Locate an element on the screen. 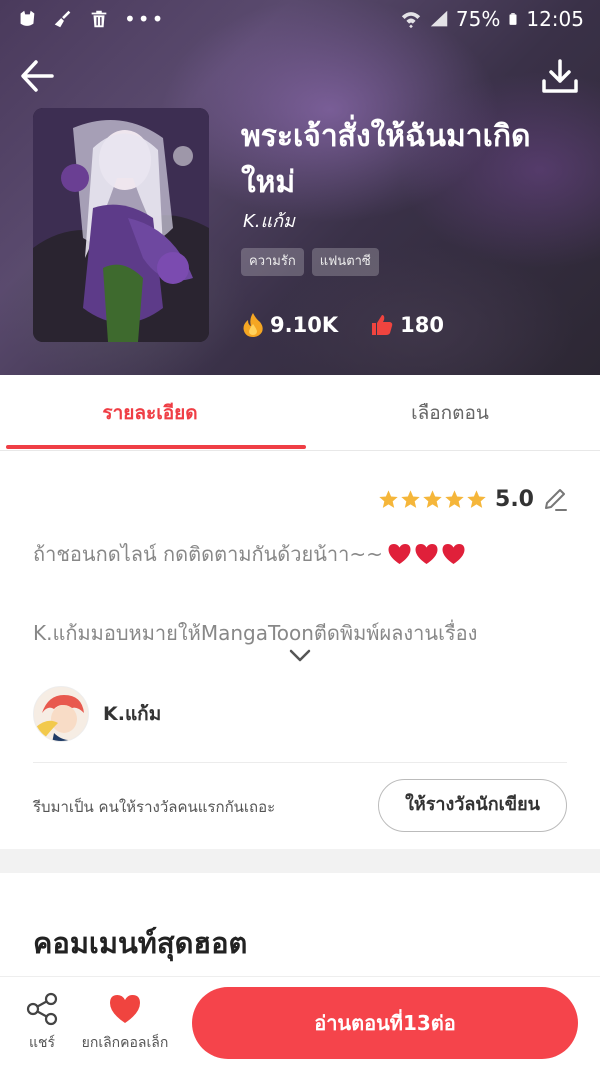  tab-active-indicator is located at coordinates (156, 447).